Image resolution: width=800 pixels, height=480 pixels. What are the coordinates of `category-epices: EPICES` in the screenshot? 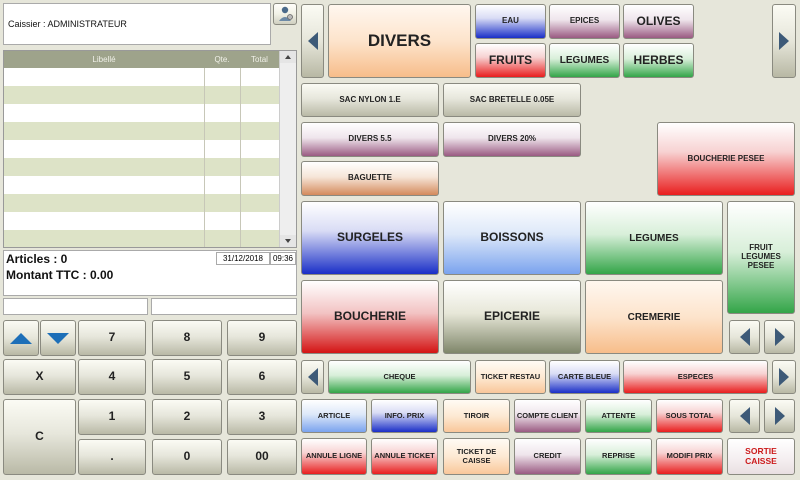 It's located at (584, 21).